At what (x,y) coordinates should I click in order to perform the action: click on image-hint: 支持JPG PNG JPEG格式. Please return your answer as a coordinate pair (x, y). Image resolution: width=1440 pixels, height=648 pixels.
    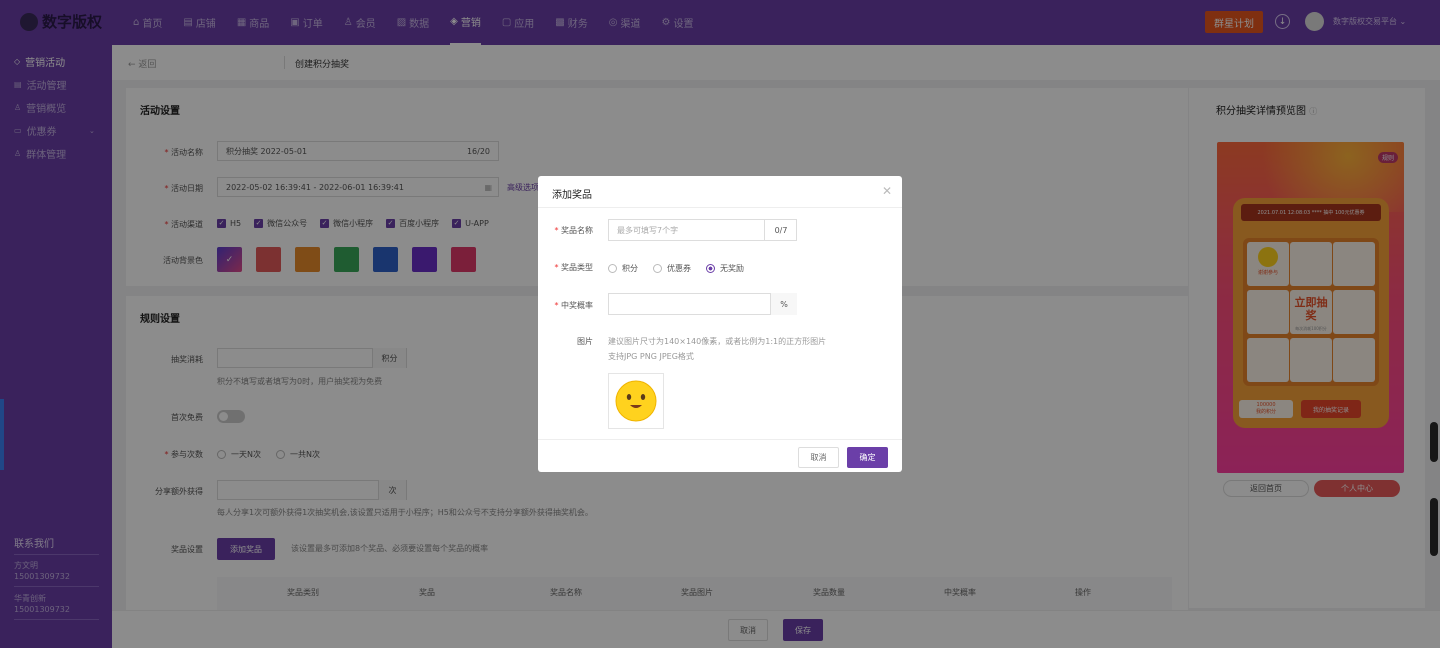
    Looking at the image, I should click on (651, 356).